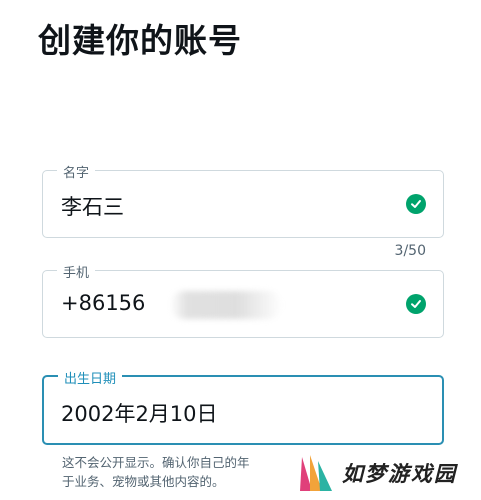  I want to click on phone-field: 手机 +86156, so click(243, 300).